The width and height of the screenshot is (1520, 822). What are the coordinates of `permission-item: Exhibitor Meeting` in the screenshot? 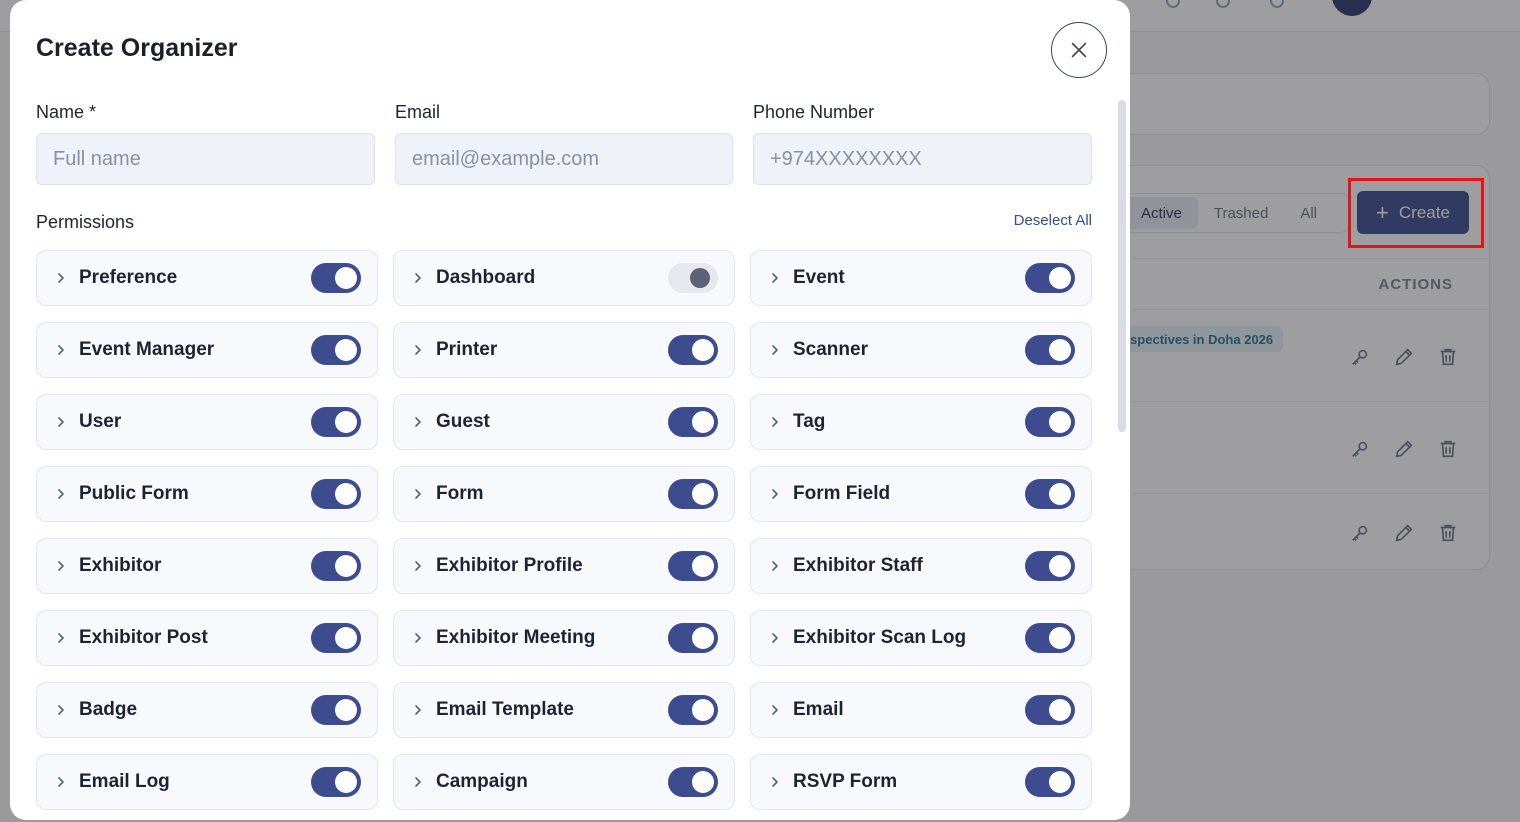 It's located at (564, 638).